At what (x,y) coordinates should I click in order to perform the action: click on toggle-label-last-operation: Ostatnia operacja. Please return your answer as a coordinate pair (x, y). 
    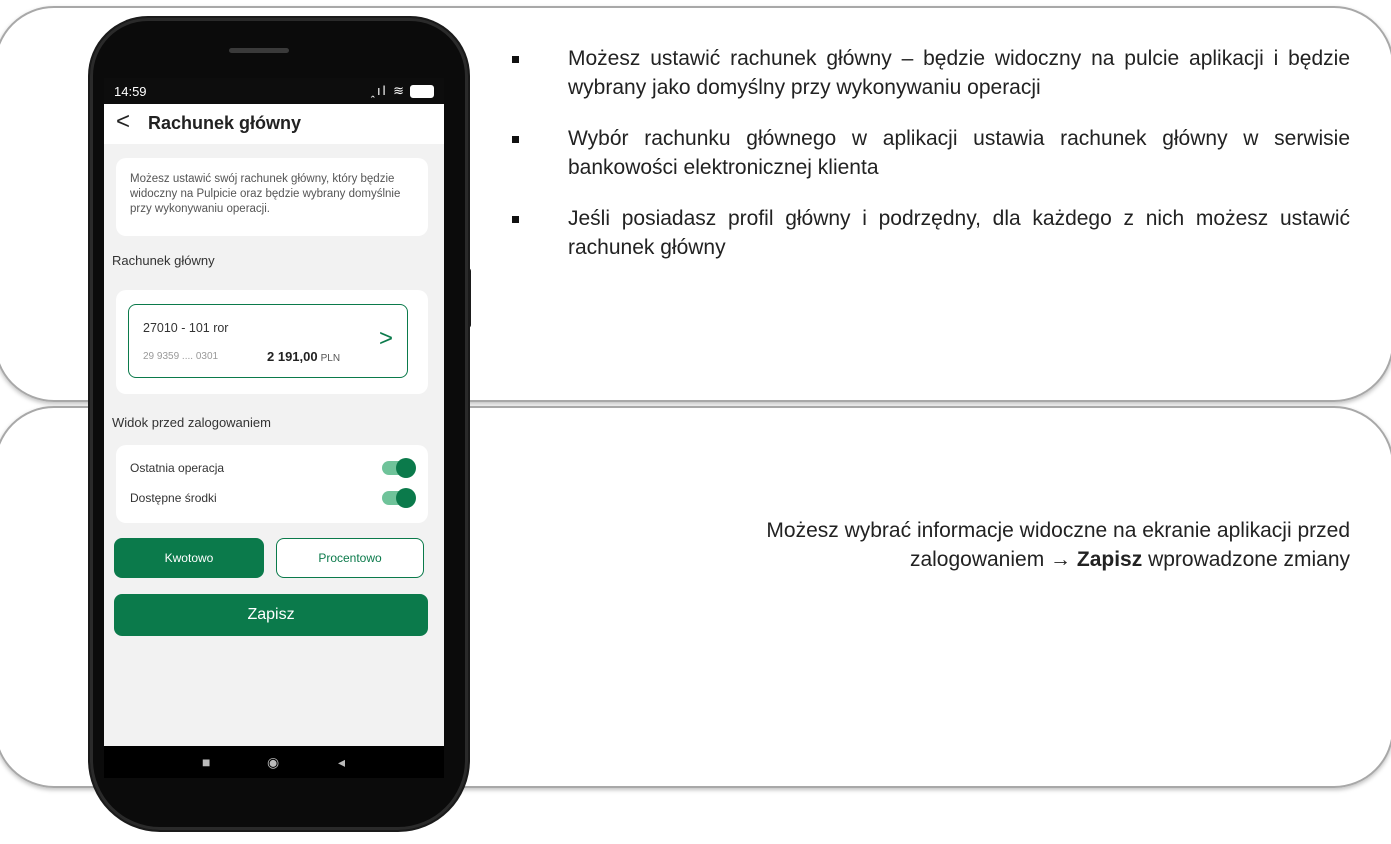
    Looking at the image, I should click on (177, 468).